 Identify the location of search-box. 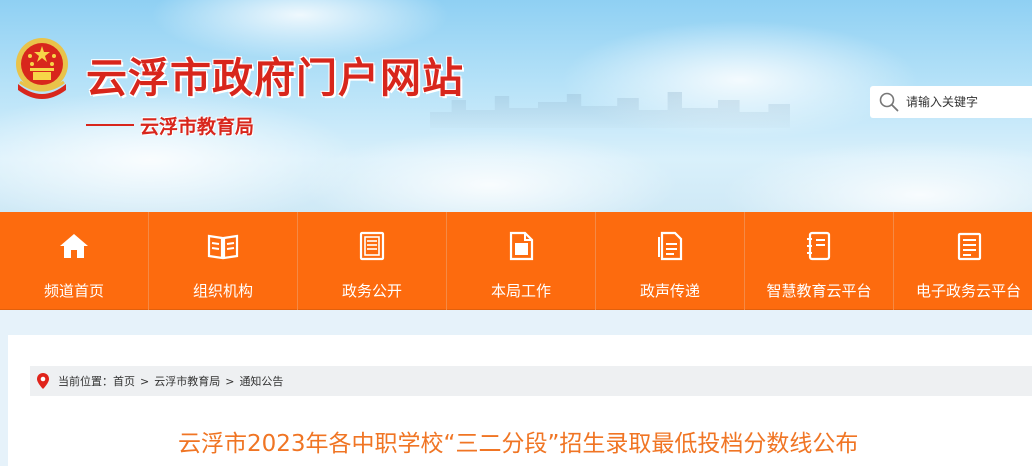
(951, 102).